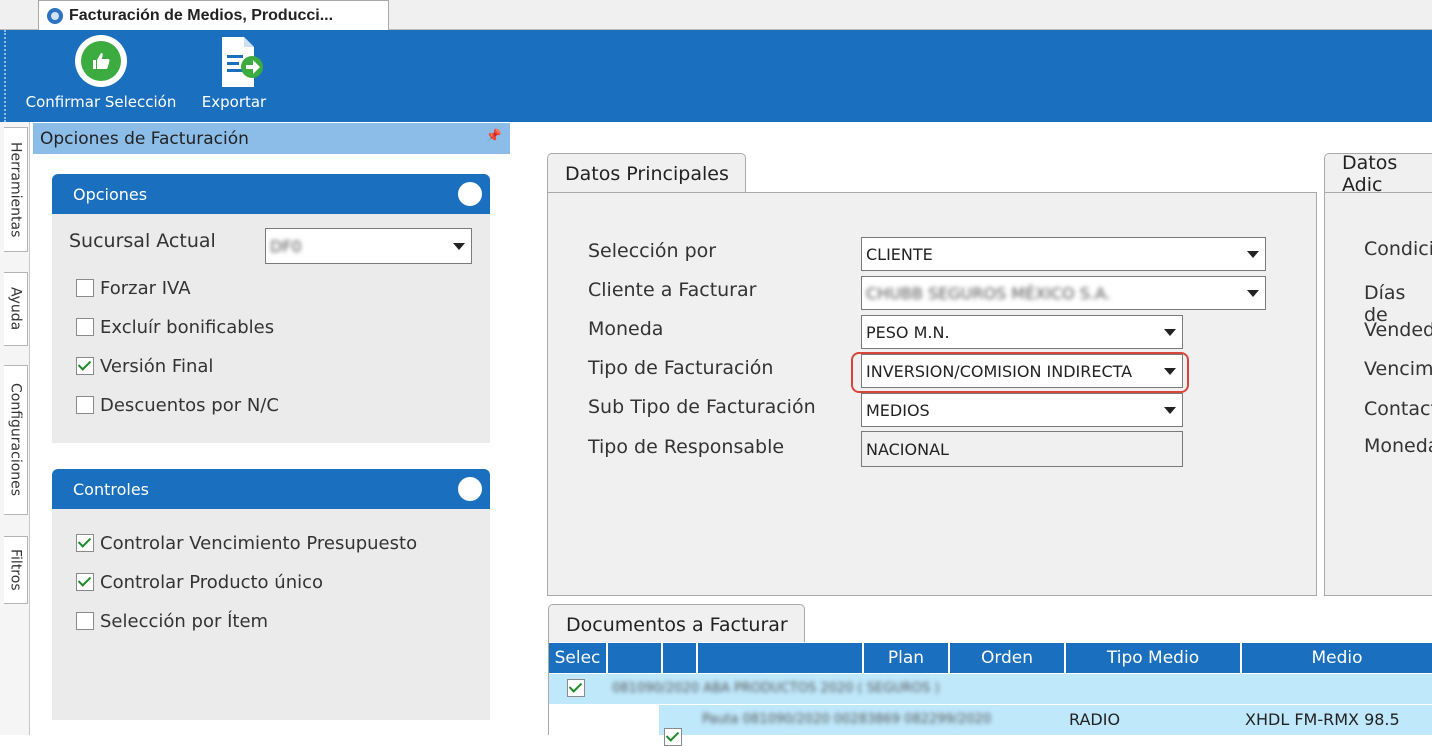 The width and height of the screenshot is (1432, 746). I want to click on tab-datos-adicionales: Datos Adic, so click(1378, 173).